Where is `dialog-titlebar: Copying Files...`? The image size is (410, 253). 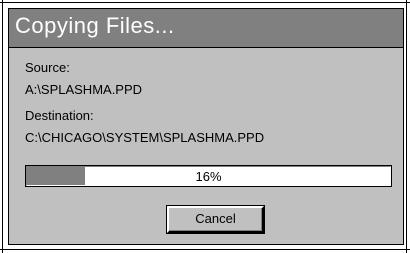 dialog-titlebar: Copying Files... is located at coordinates (206, 28).